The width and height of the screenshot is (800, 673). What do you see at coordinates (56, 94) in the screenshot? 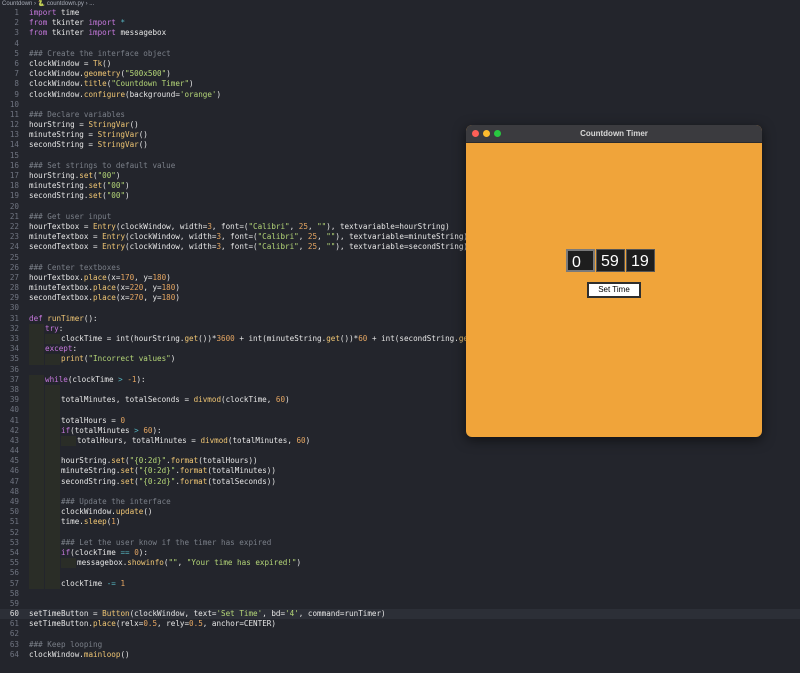
I see `code-token: clockWindow.` at bounding box center [56, 94].